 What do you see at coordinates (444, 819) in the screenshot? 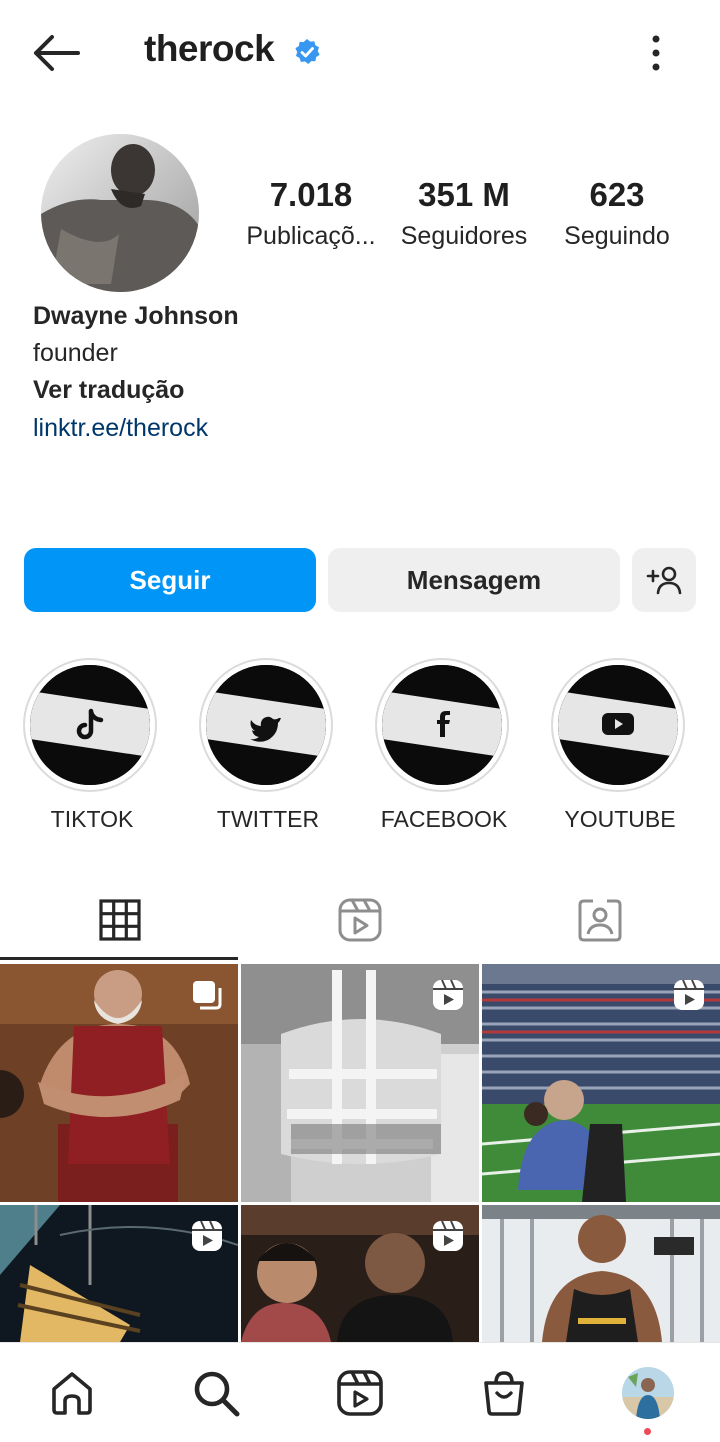
I see `highlight-label: FACEBOOK` at bounding box center [444, 819].